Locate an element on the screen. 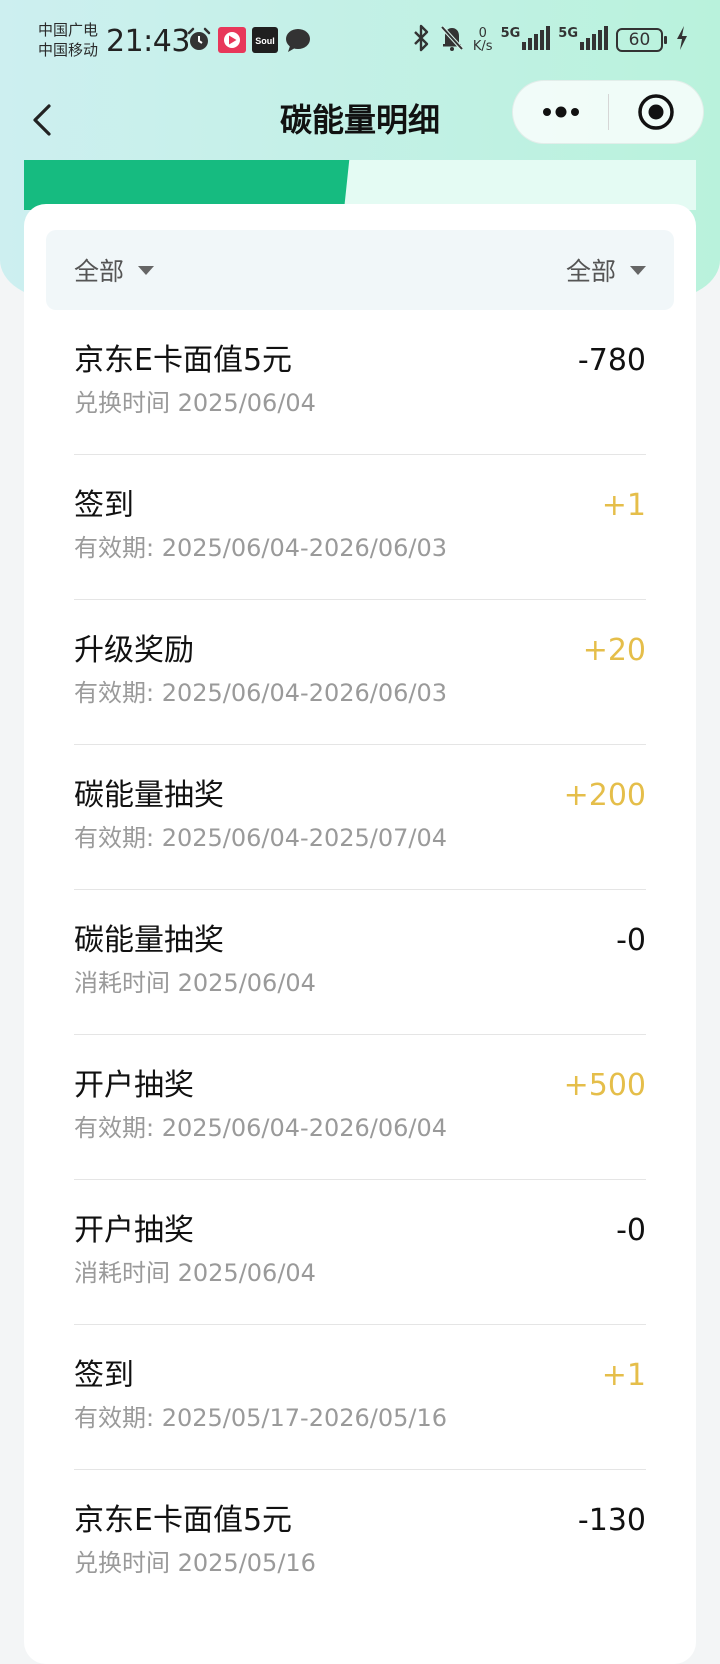  type-filter-dropdown: 全部 is located at coordinates (114, 270).